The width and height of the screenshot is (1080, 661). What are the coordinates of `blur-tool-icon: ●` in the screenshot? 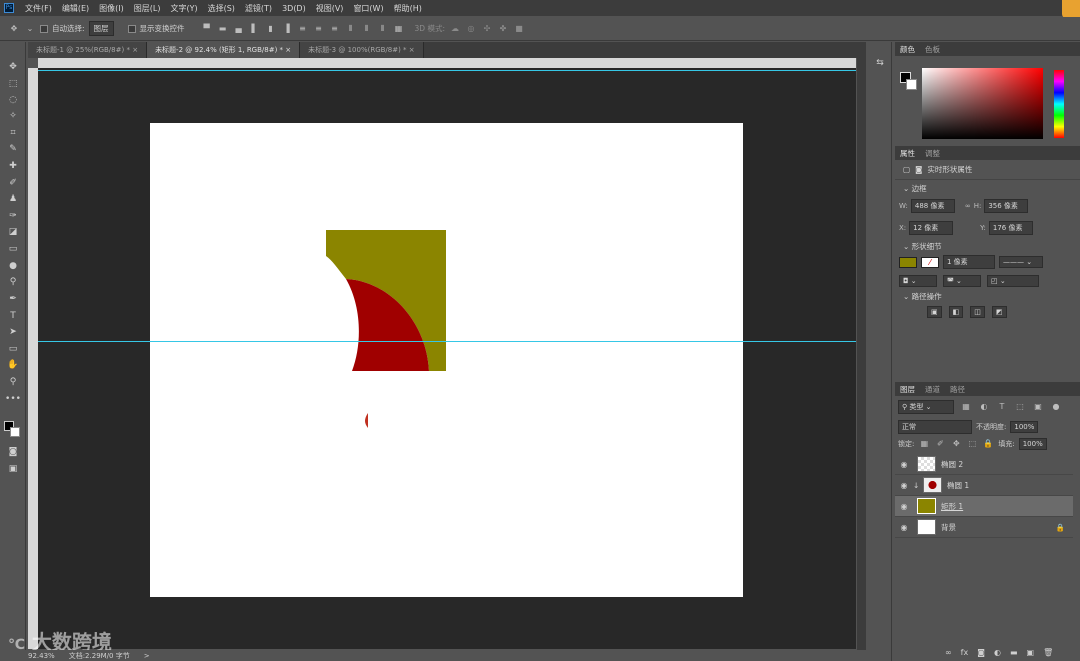 It's located at (13, 266).